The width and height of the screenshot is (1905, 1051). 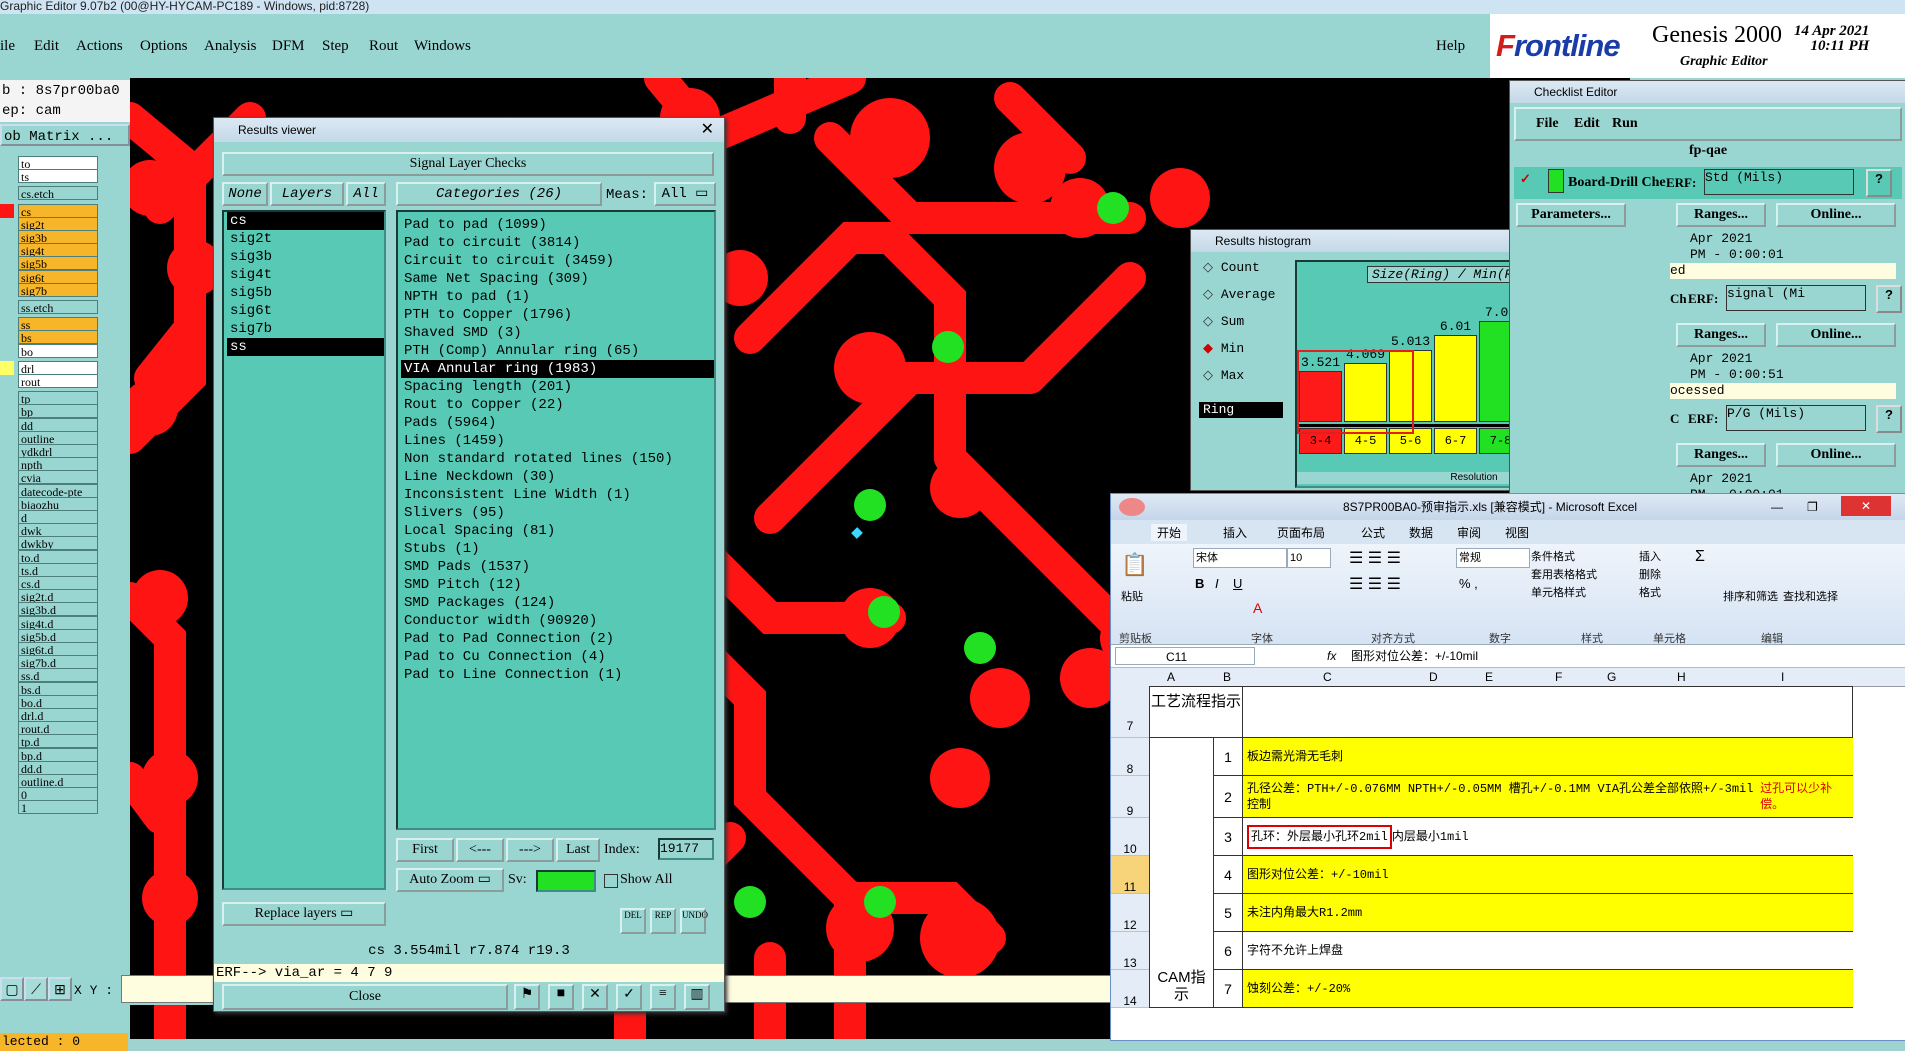 I want to click on row-header: 10, so click(x=1130, y=837).